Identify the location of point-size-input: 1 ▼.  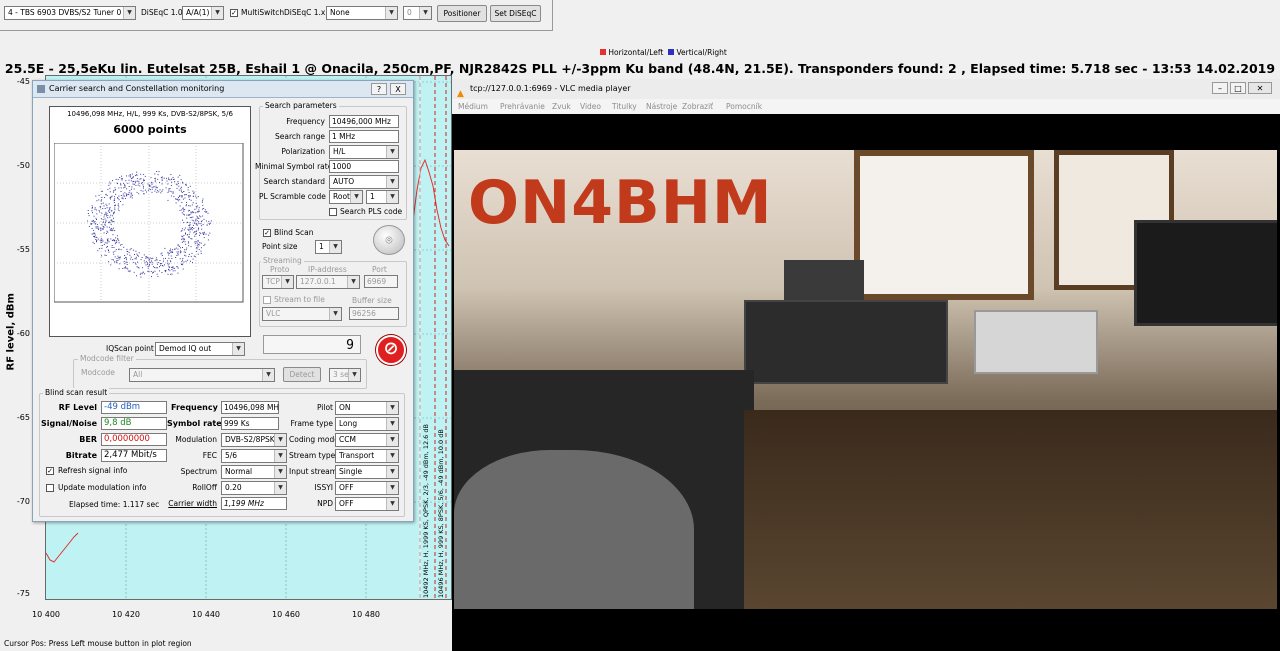
(328, 247).